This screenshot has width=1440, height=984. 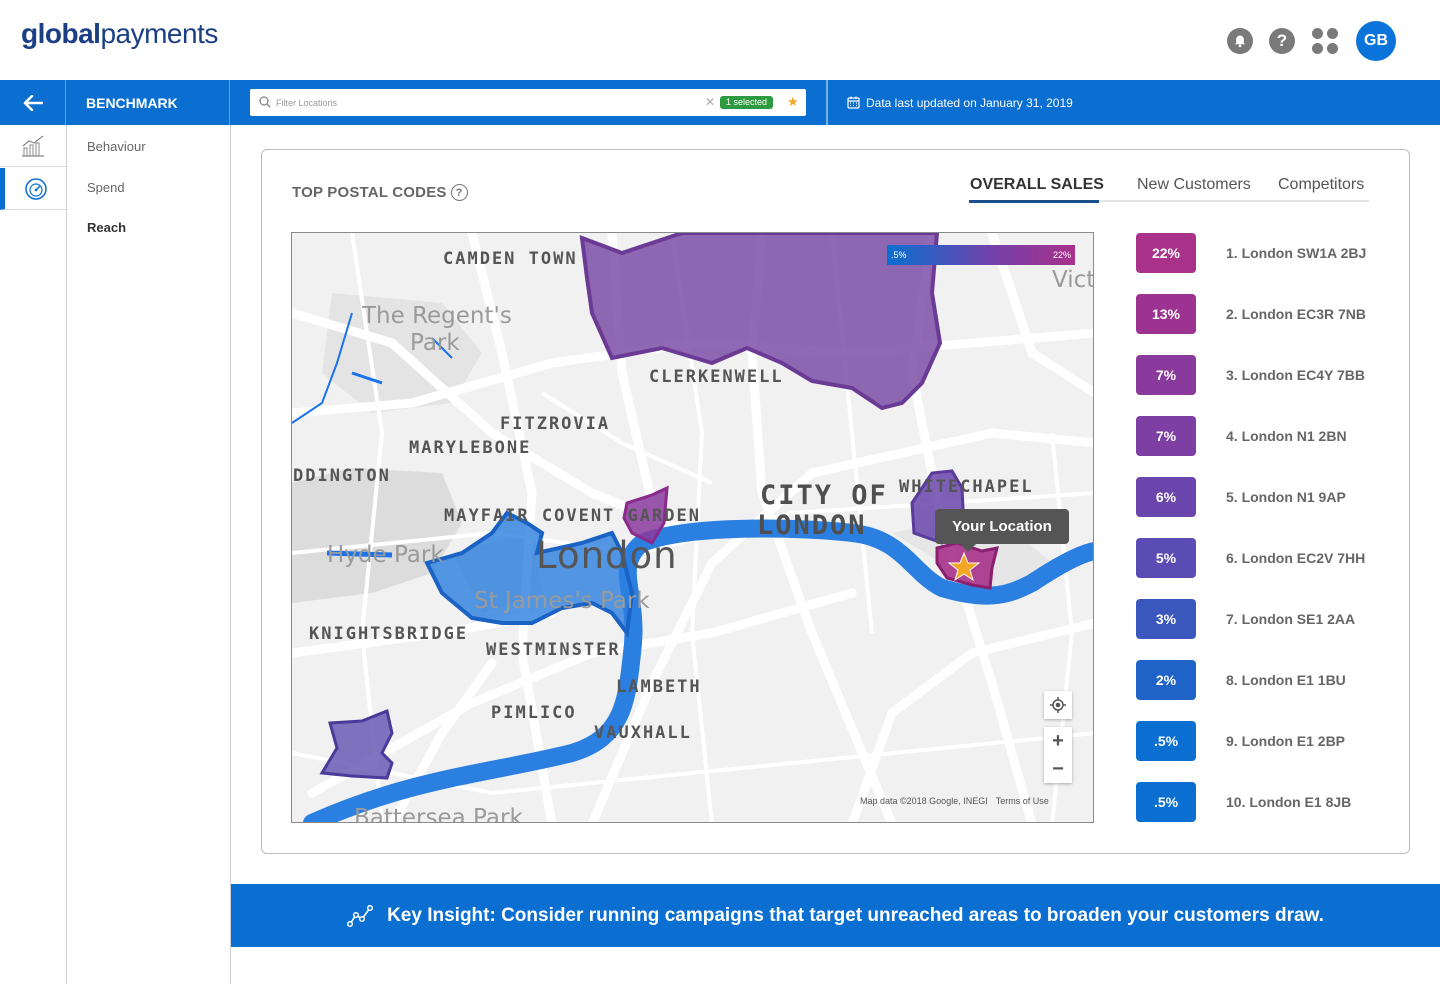 I want to click on subnav-item-behaviour: Behaviour, so click(x=116, y=146).